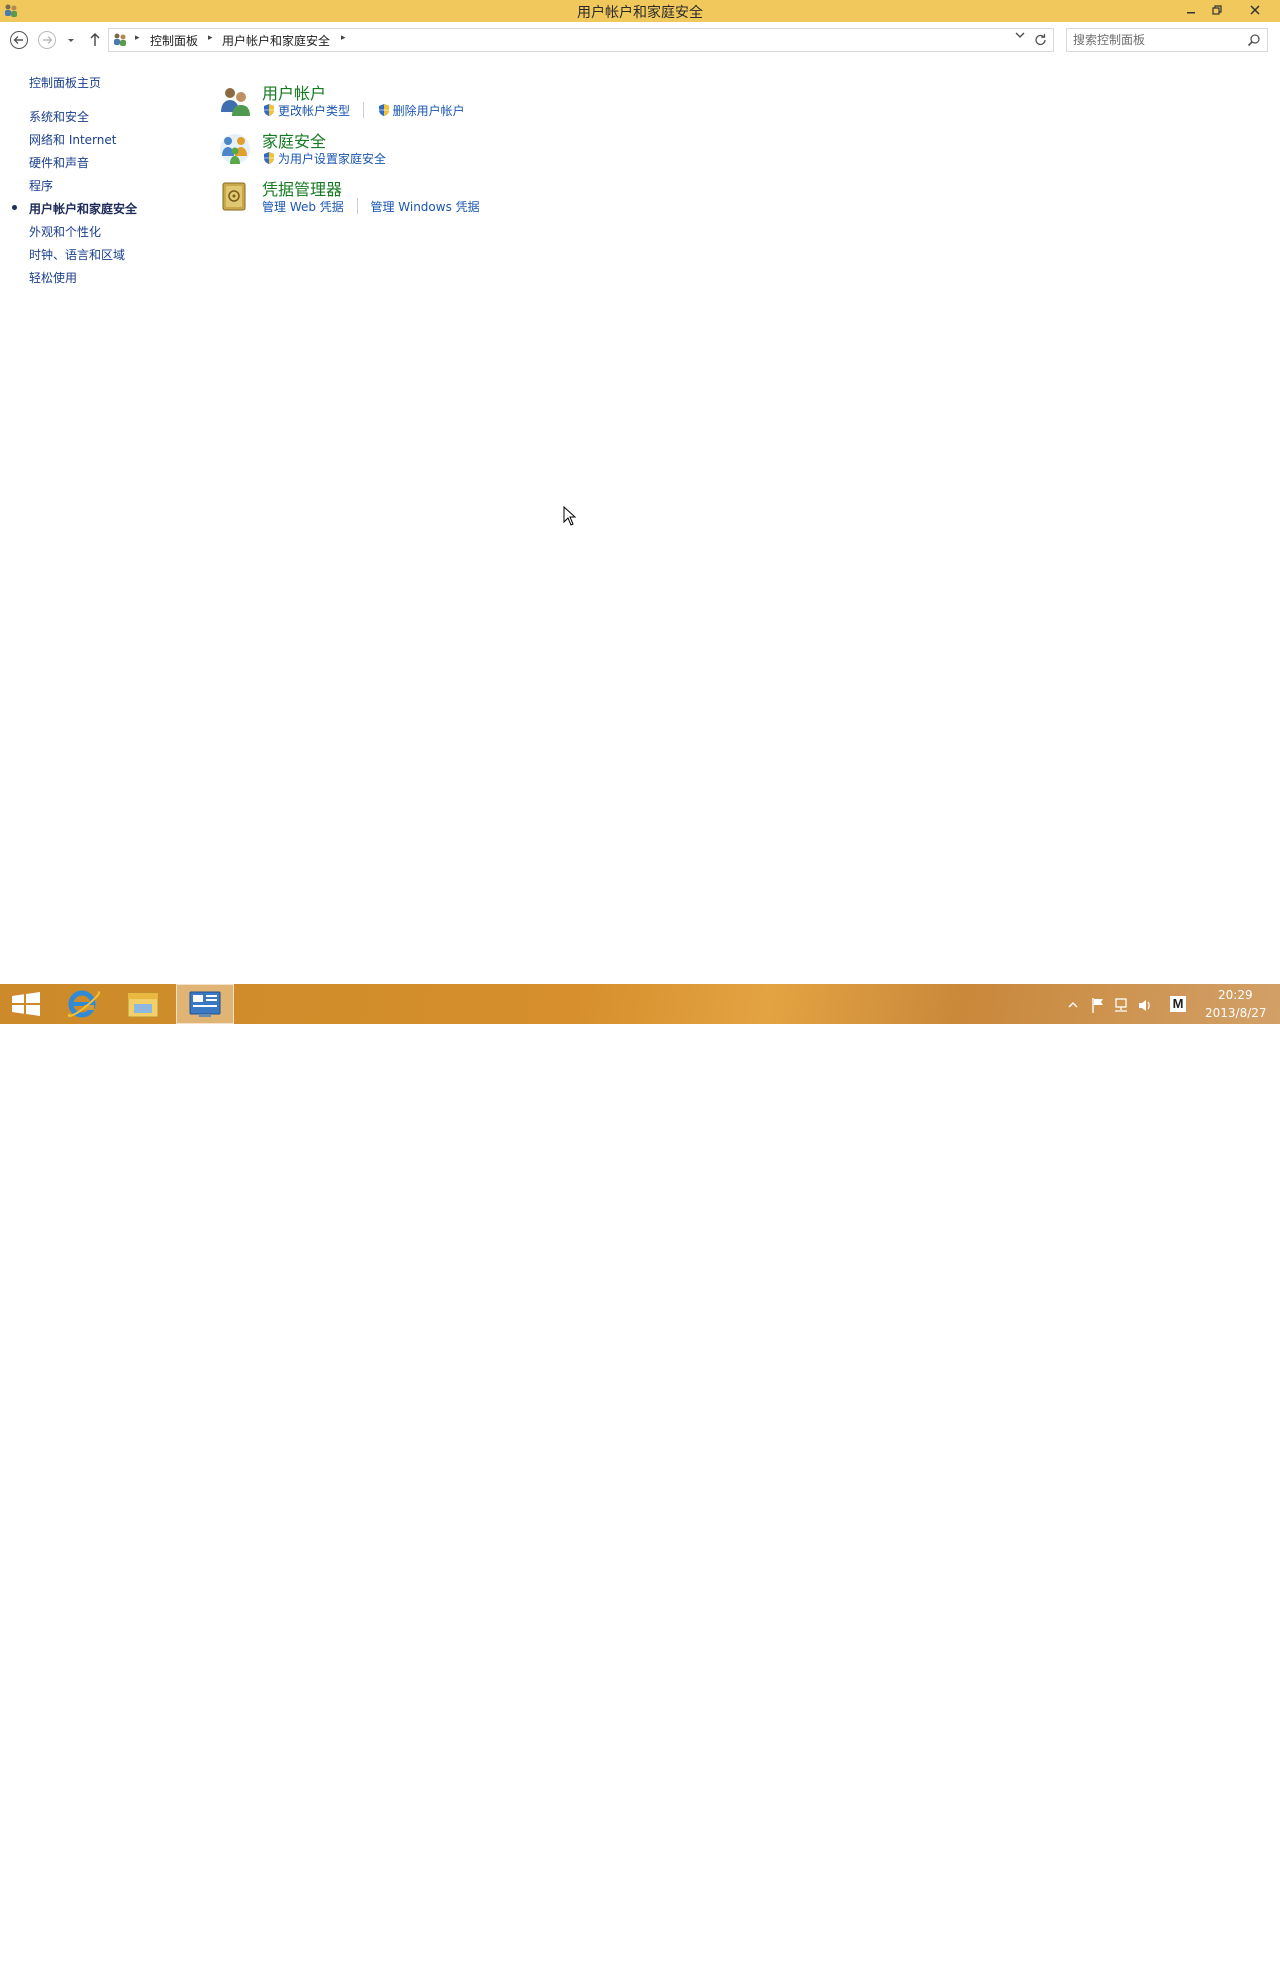  I want to click on back-arrow-icon, so click(19, 40).